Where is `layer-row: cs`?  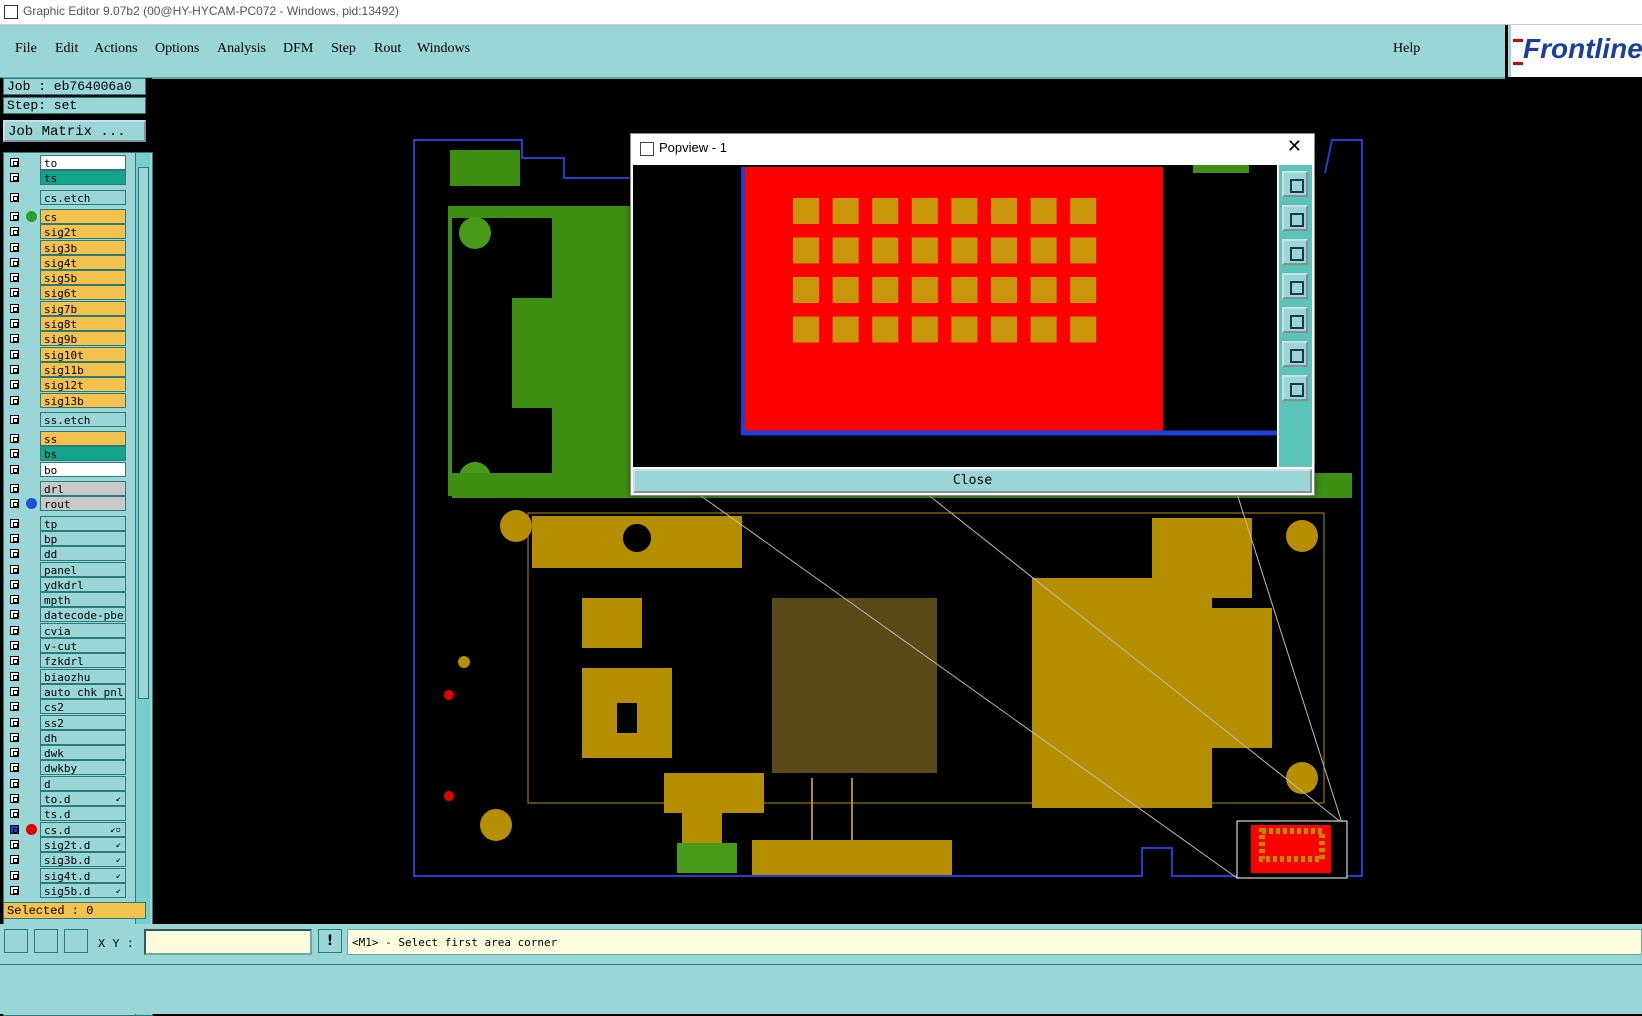
layer-row: cs is located at coordinates (66, 216).